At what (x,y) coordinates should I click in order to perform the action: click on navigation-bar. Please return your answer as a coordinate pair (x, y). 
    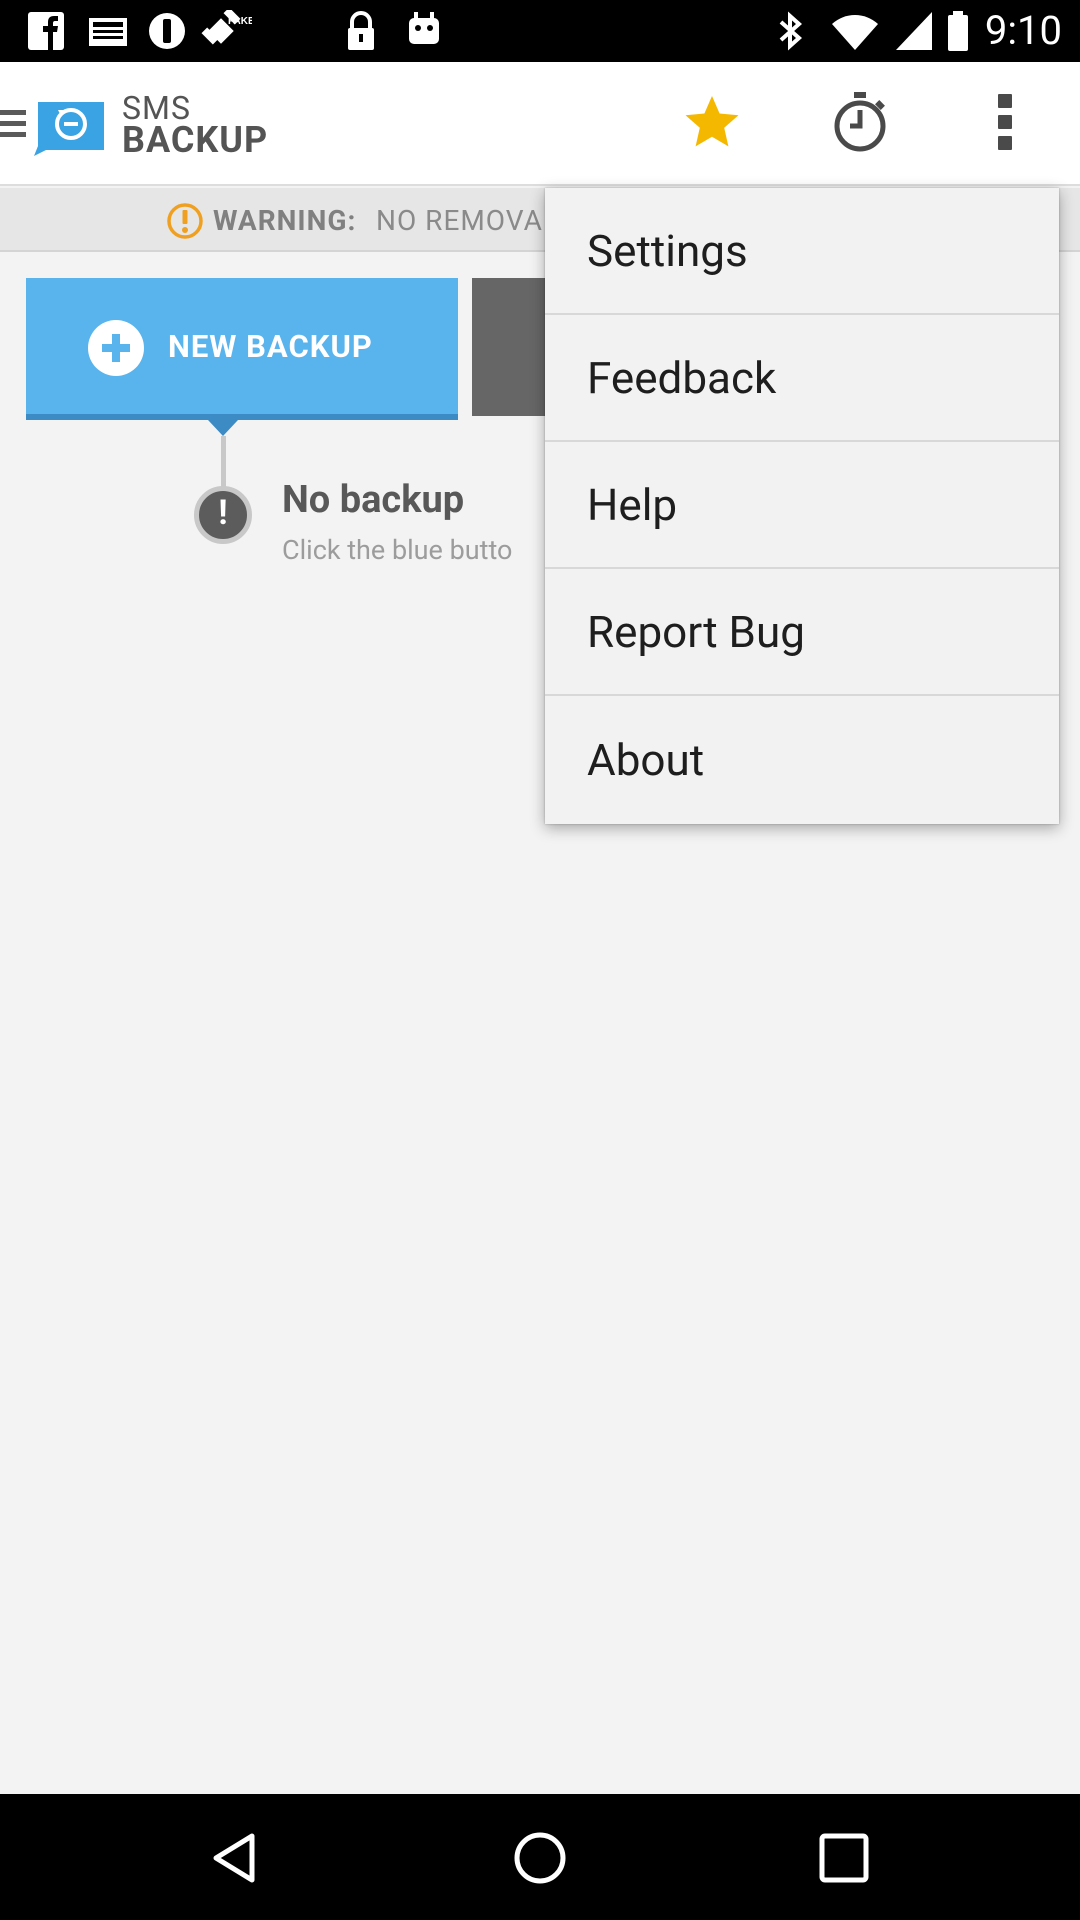
    Looking at the image, I should click on (540, 1857).